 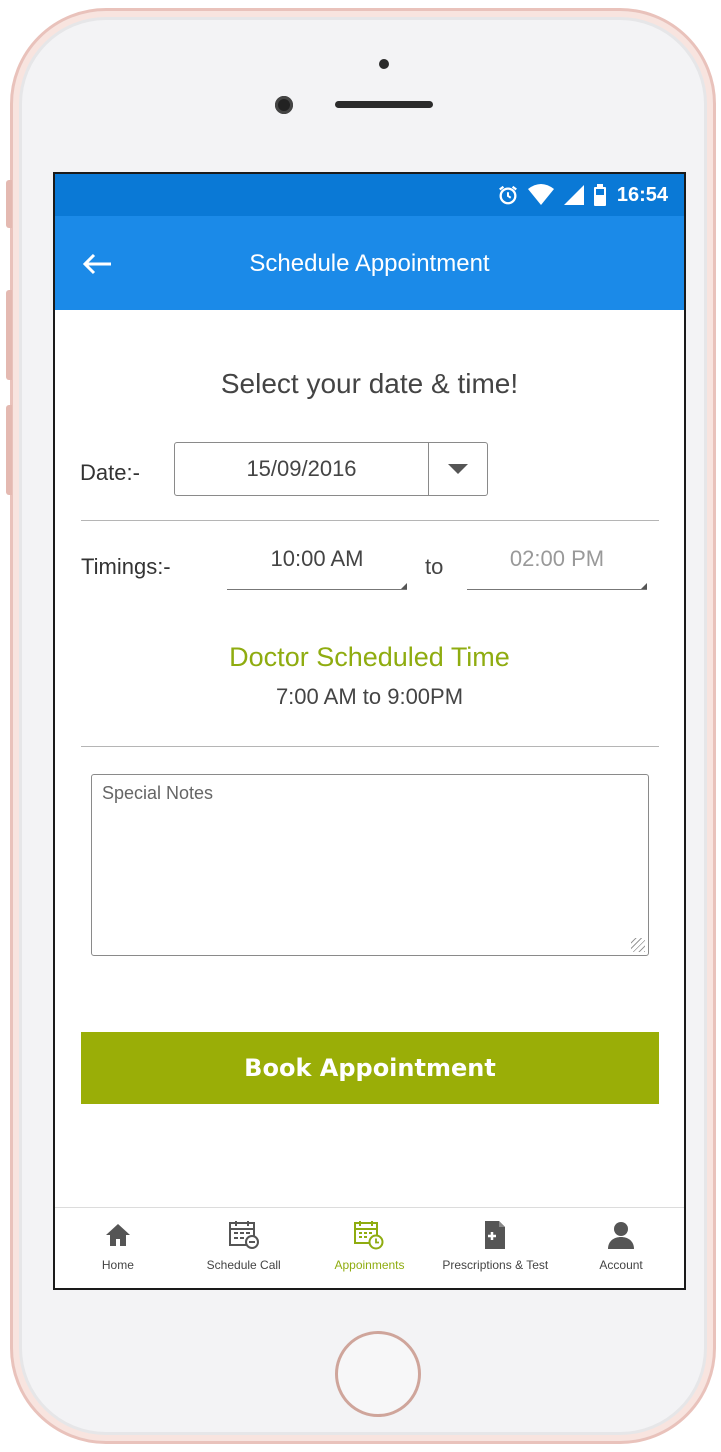 I want to click on dropdown-caret, so click(x=457, y=469).